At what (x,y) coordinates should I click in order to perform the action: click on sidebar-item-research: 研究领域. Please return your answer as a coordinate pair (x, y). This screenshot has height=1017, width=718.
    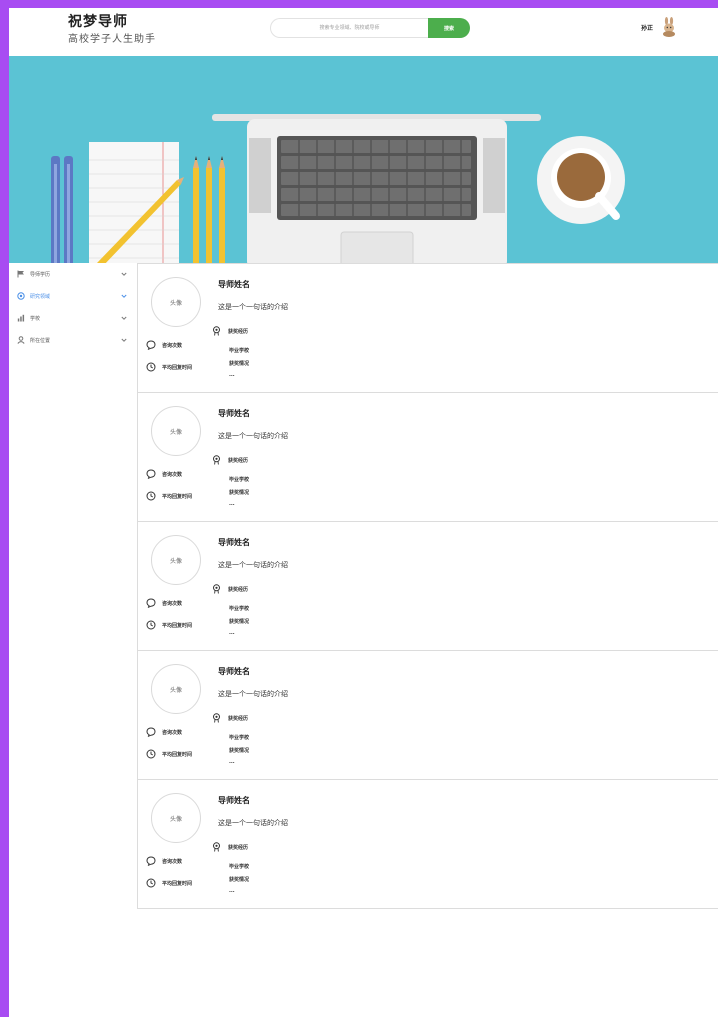
    Looking at the image, I should click on (72, 296).